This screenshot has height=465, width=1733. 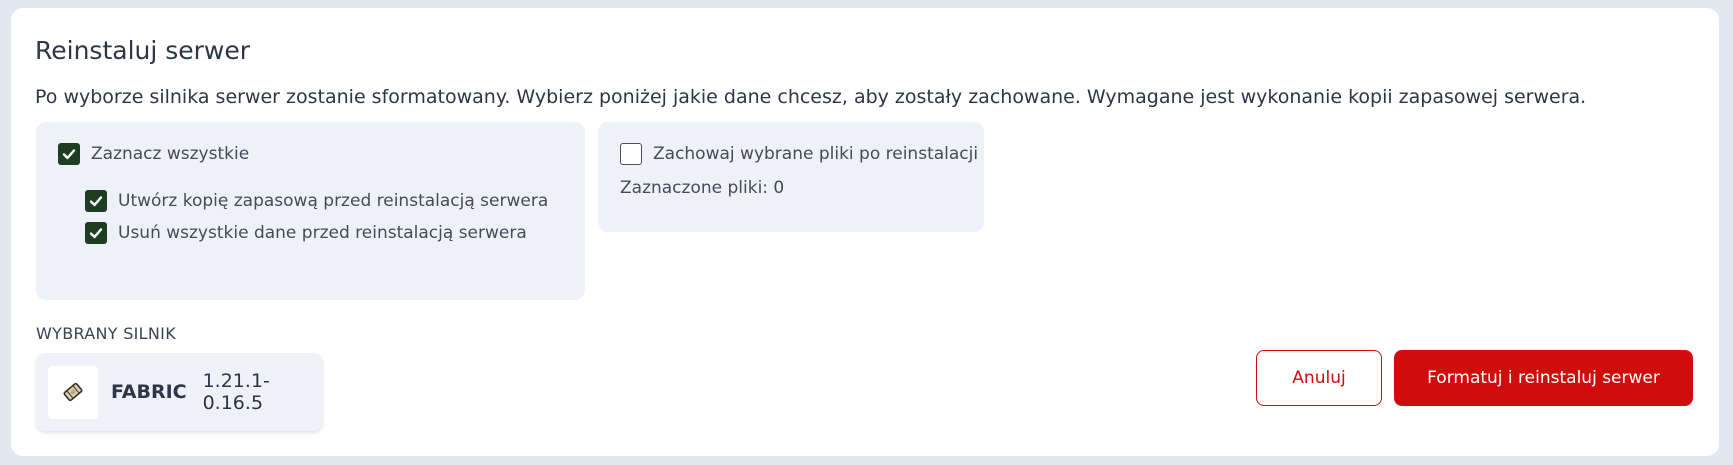 What do you see at coordinates (816, 154) in the screenshot?
I see `keep-files-label: Zachowaj wybrane pliki po reinstalacji` at bounding box center [816, 154].